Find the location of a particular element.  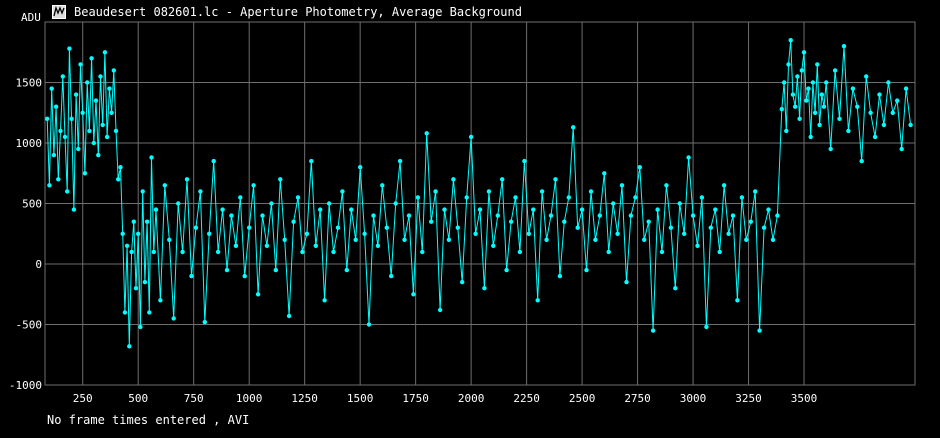

x-tick-label-3000: 3000 is located at coordinates (693, 398).